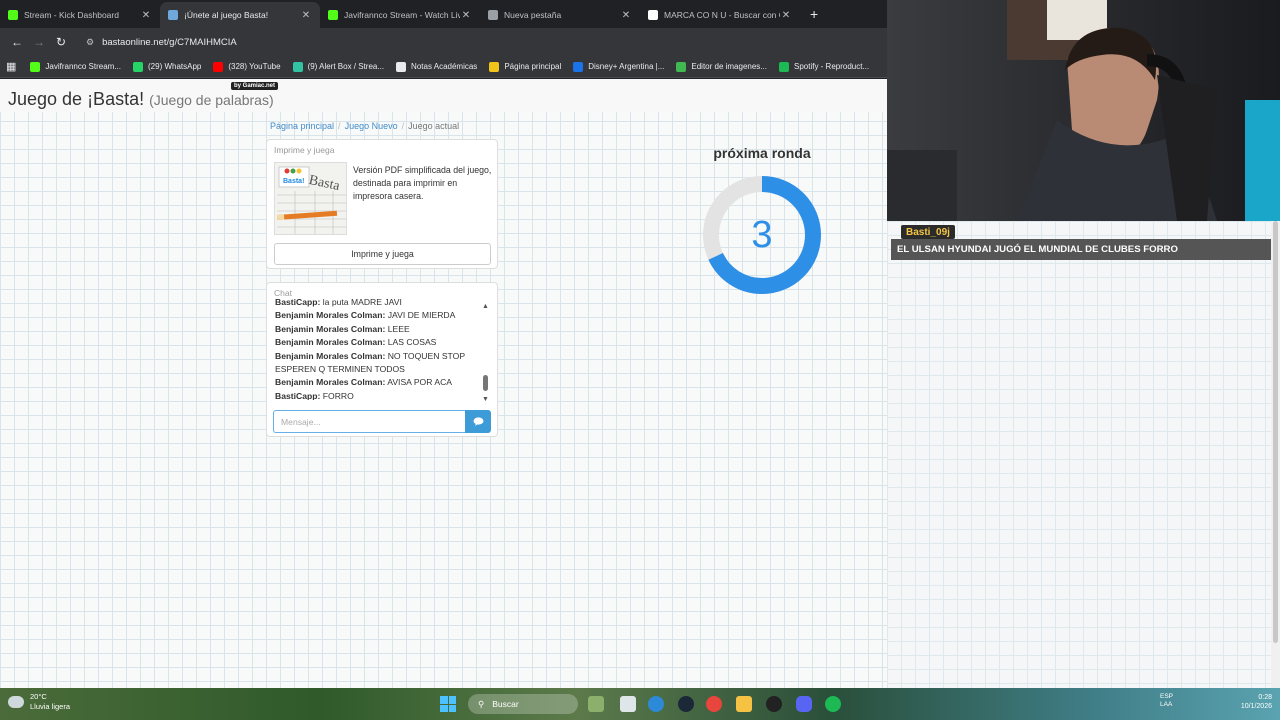  Describe the element at coordinates (76, 99) in the screenshot. I see `site-title-text: Juego de ¡Basta!` at that location.